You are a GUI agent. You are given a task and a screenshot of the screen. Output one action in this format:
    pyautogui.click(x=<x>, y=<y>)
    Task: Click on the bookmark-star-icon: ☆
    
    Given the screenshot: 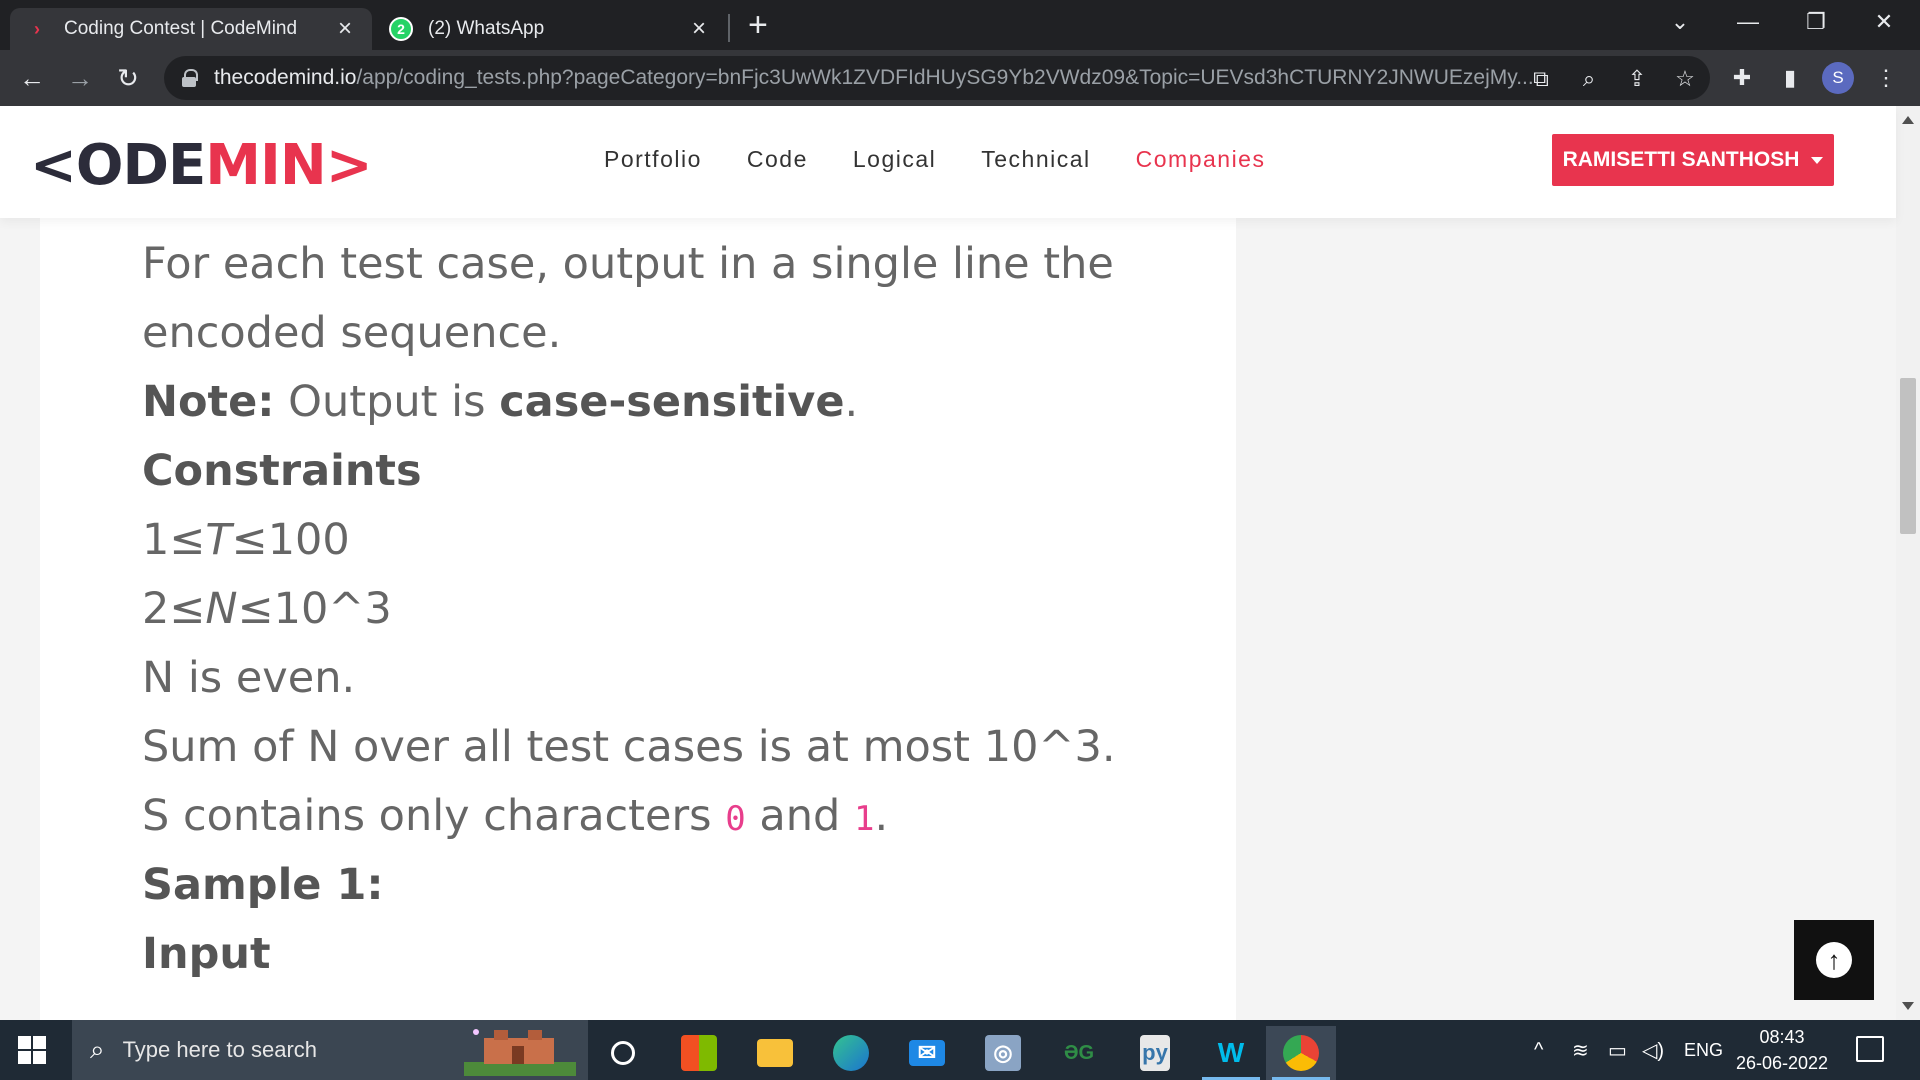 What is the action you would take?
    pyautogui.click(x=1685, y=79)
    